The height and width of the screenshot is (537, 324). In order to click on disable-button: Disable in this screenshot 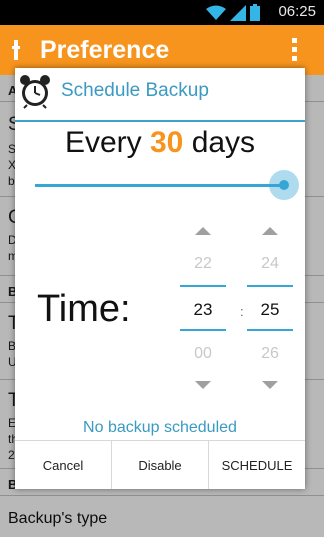, I will do `click(160, 465)`.